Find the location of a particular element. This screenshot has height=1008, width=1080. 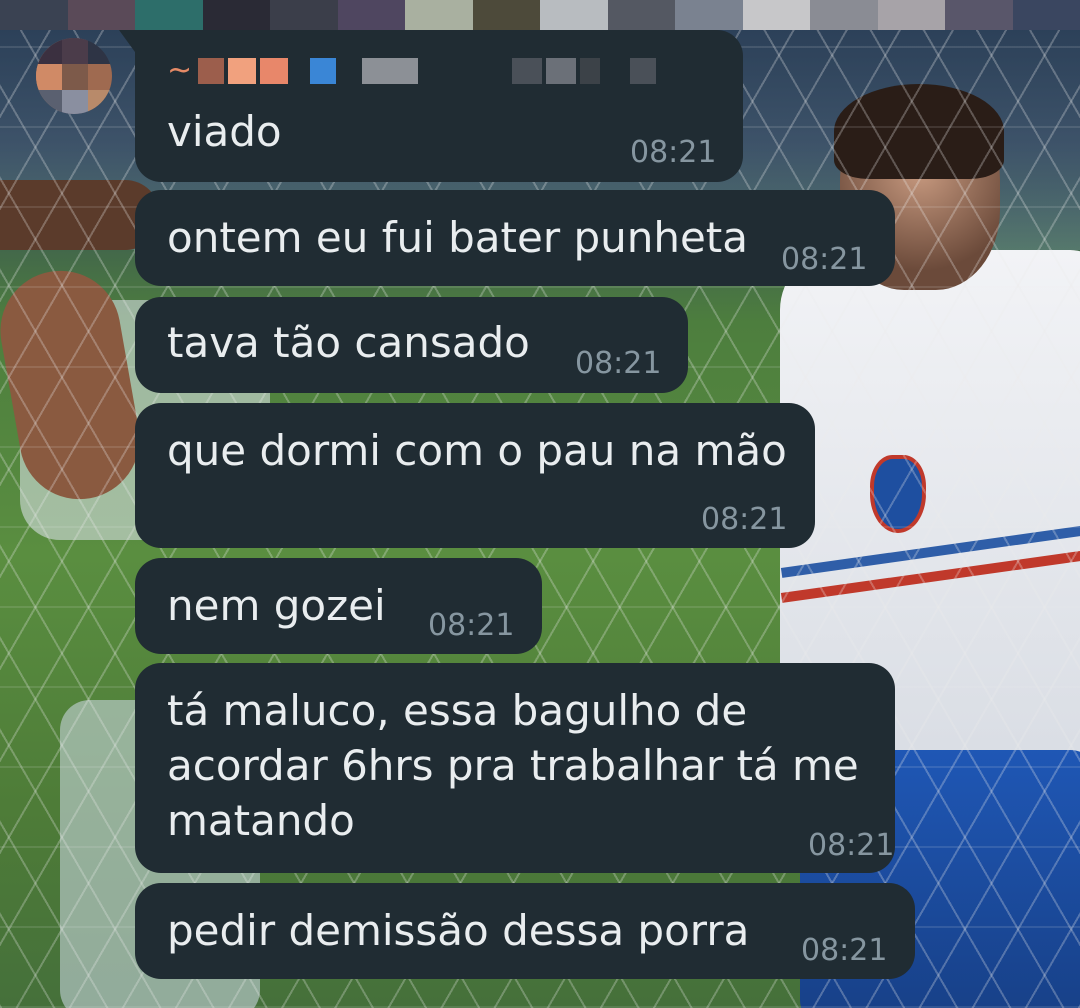

contact-avatar is located at coordinates (74, 76).